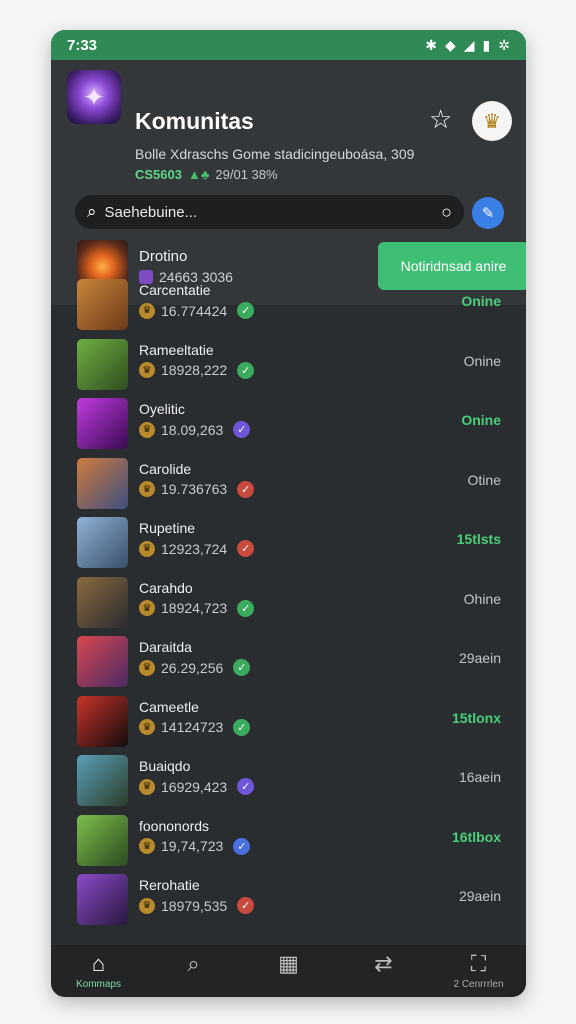  I want to click on member-count-row: ♛ 12923,724 ✓, so click(197, 548).